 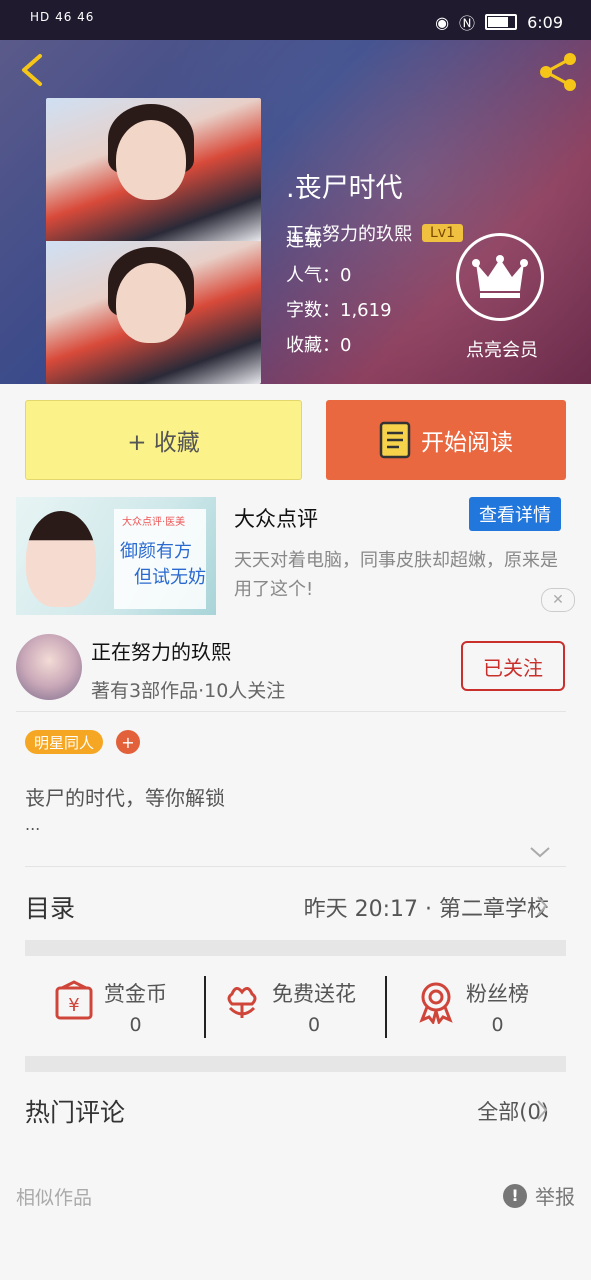 What do you see at coordinates (32, 72) in the screenshot?
I see `back-icon` at bounding box center [32, 72].